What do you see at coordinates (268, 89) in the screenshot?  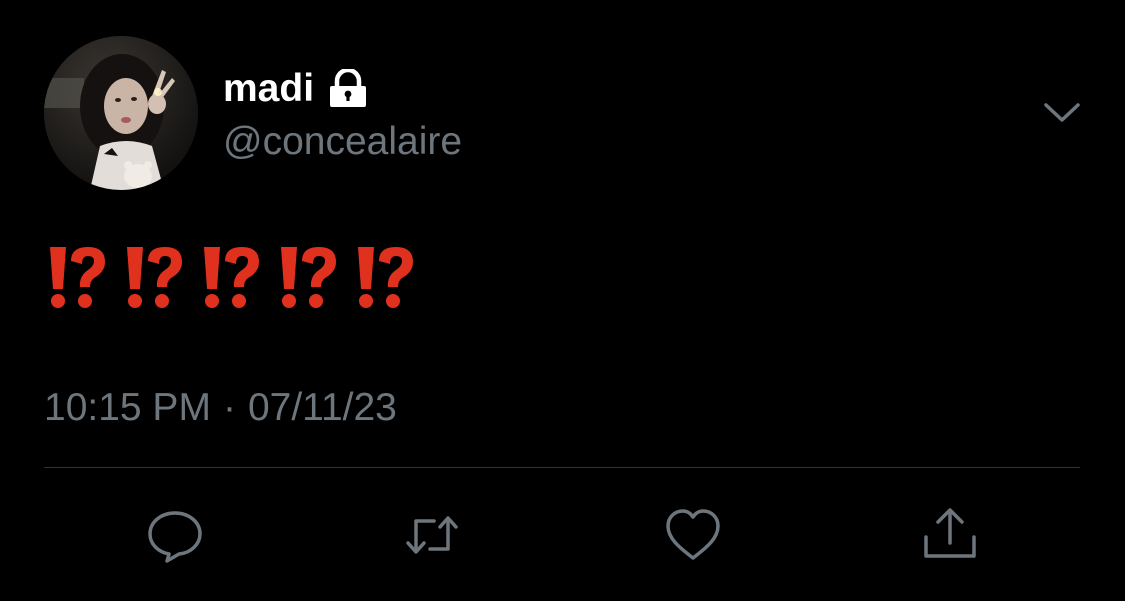 I see `display-name: madi` at bounding box center [268, 89].